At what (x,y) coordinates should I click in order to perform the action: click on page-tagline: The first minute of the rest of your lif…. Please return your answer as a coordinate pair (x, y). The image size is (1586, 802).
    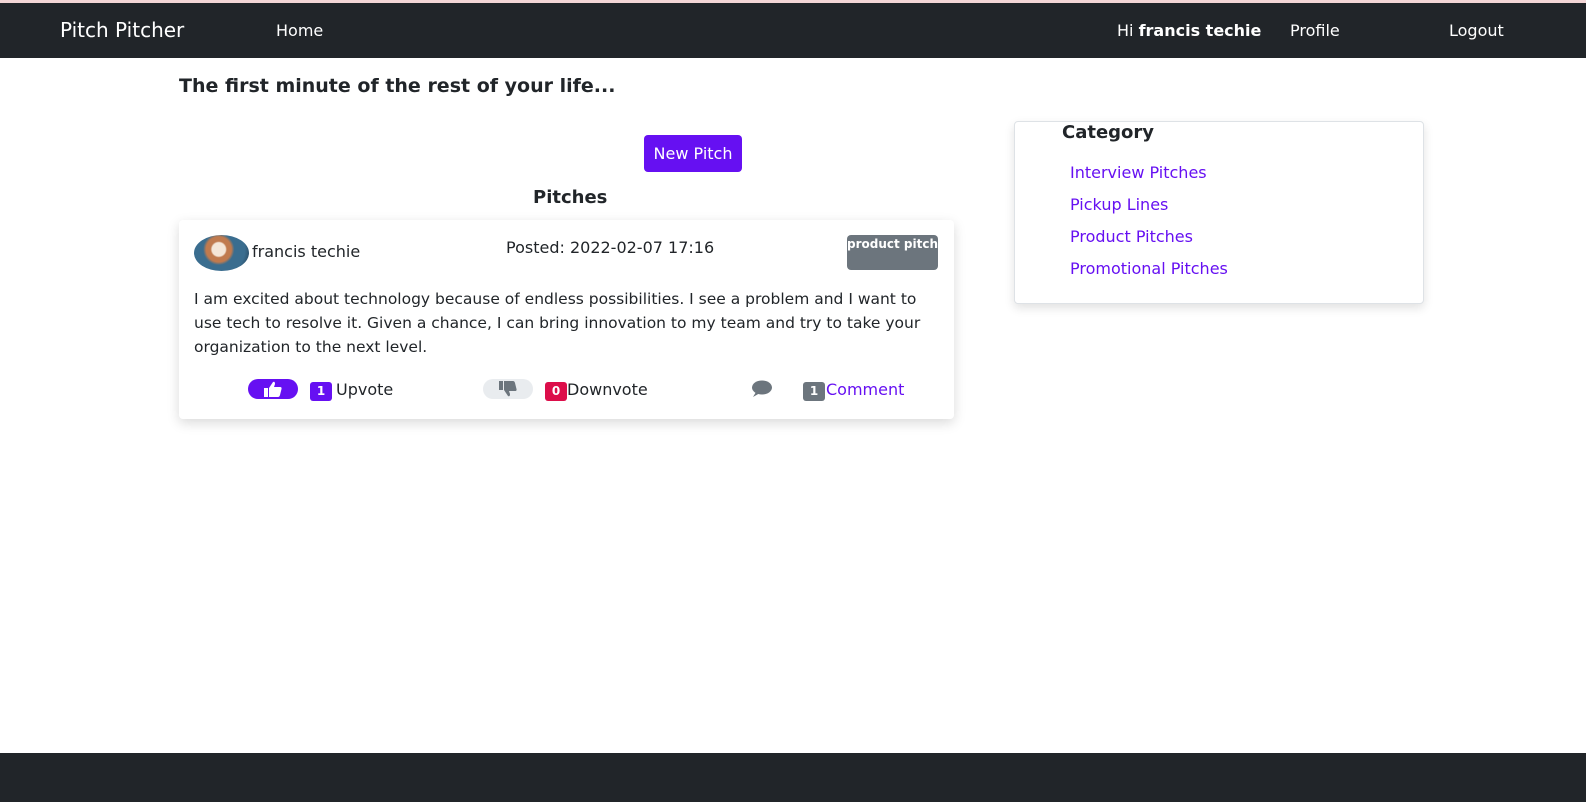
    Looking at the image, I should click on (397, 86).